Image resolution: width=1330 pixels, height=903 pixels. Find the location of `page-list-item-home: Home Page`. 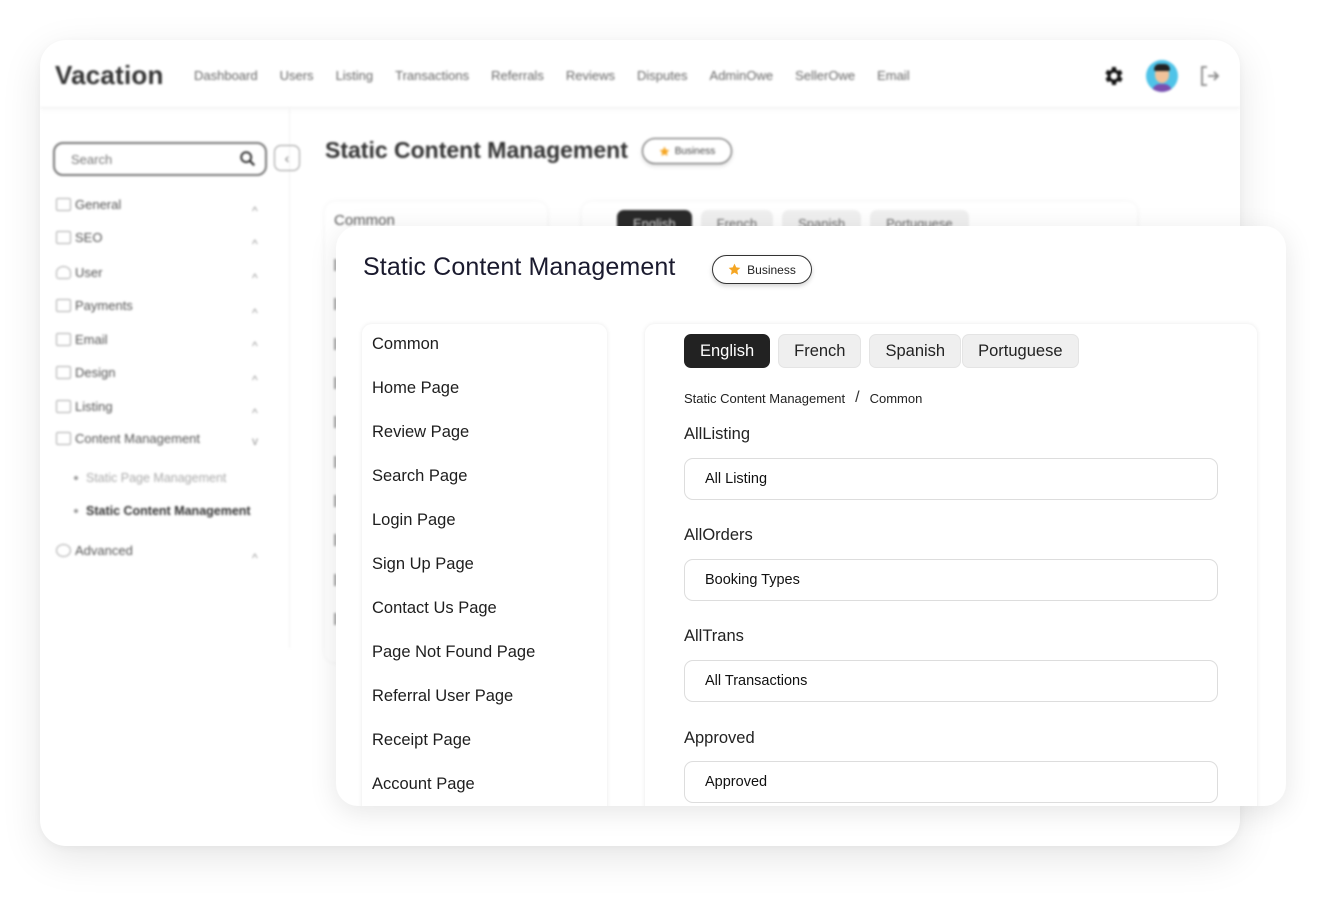

page-list-item-home: Home Page is located at coordinates (415, 388).